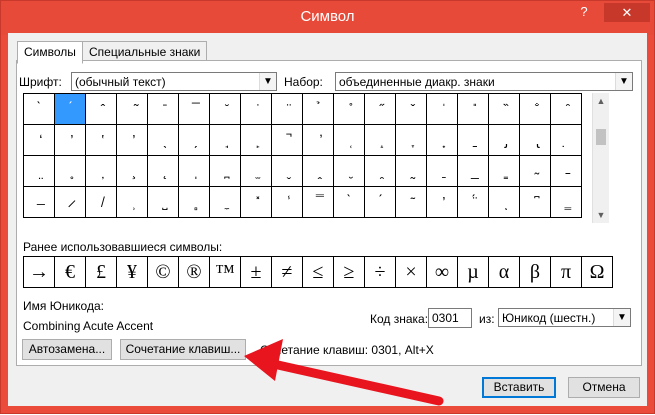 This screenshot has height=415, width=655. Describe the element at coordinates (287, 171) in the screenshot. I see `symbol-cell: ̬` at that location.